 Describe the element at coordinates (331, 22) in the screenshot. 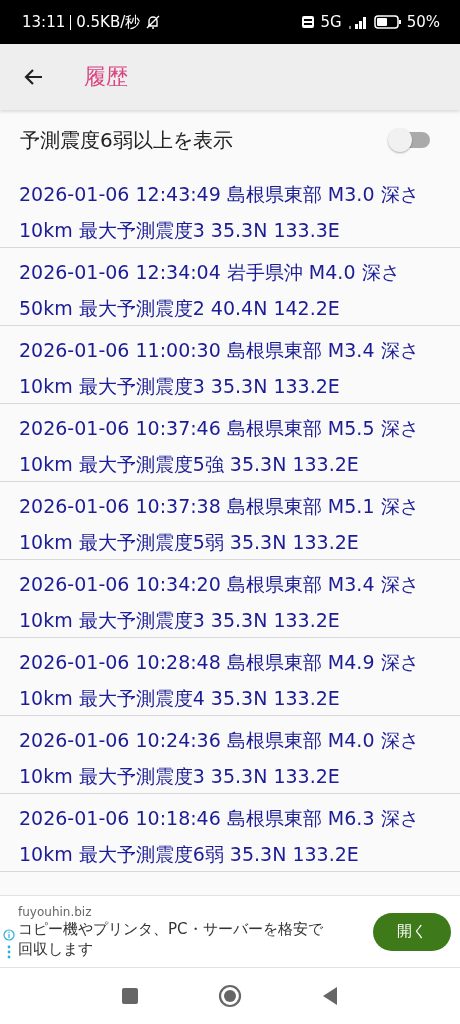

I see `network-type: 5G` at that location.